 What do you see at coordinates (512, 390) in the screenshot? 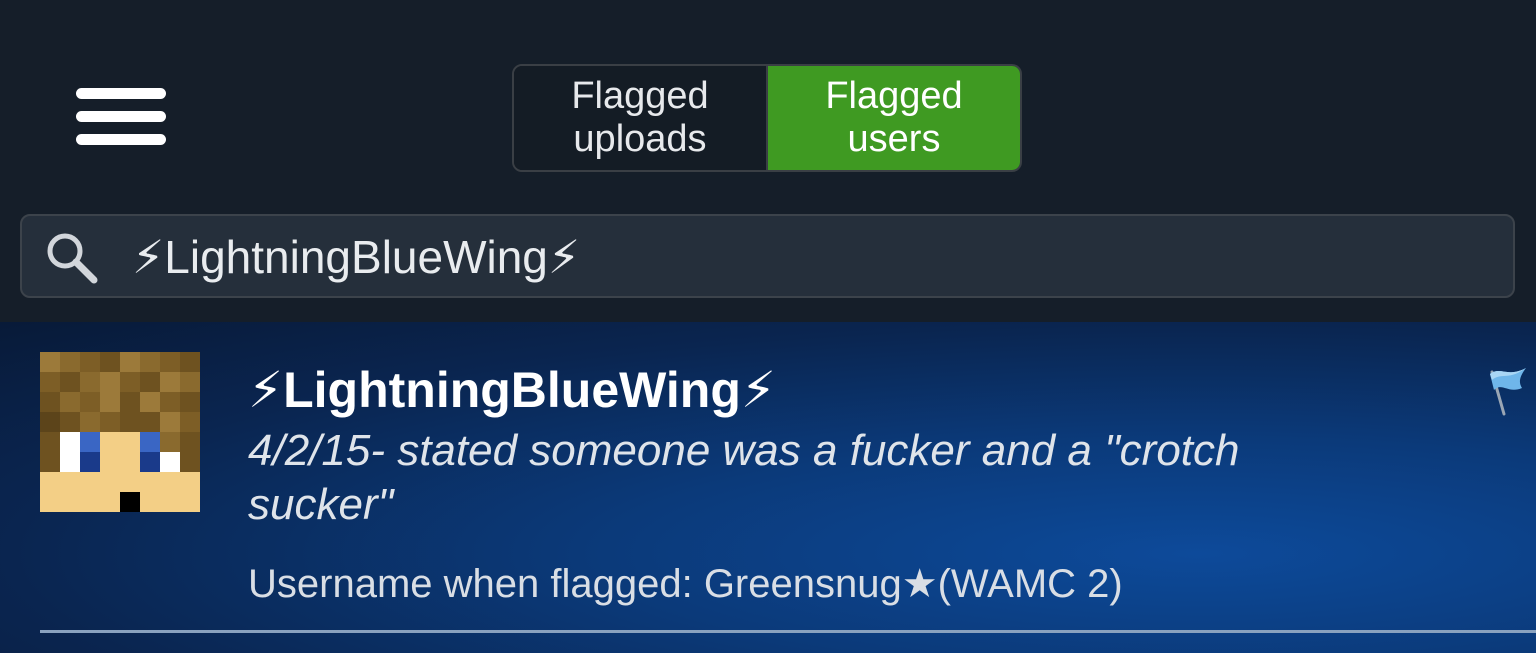
I see `username: ⚡LightningBlueWing⚡` at bounding box center [512, 390].